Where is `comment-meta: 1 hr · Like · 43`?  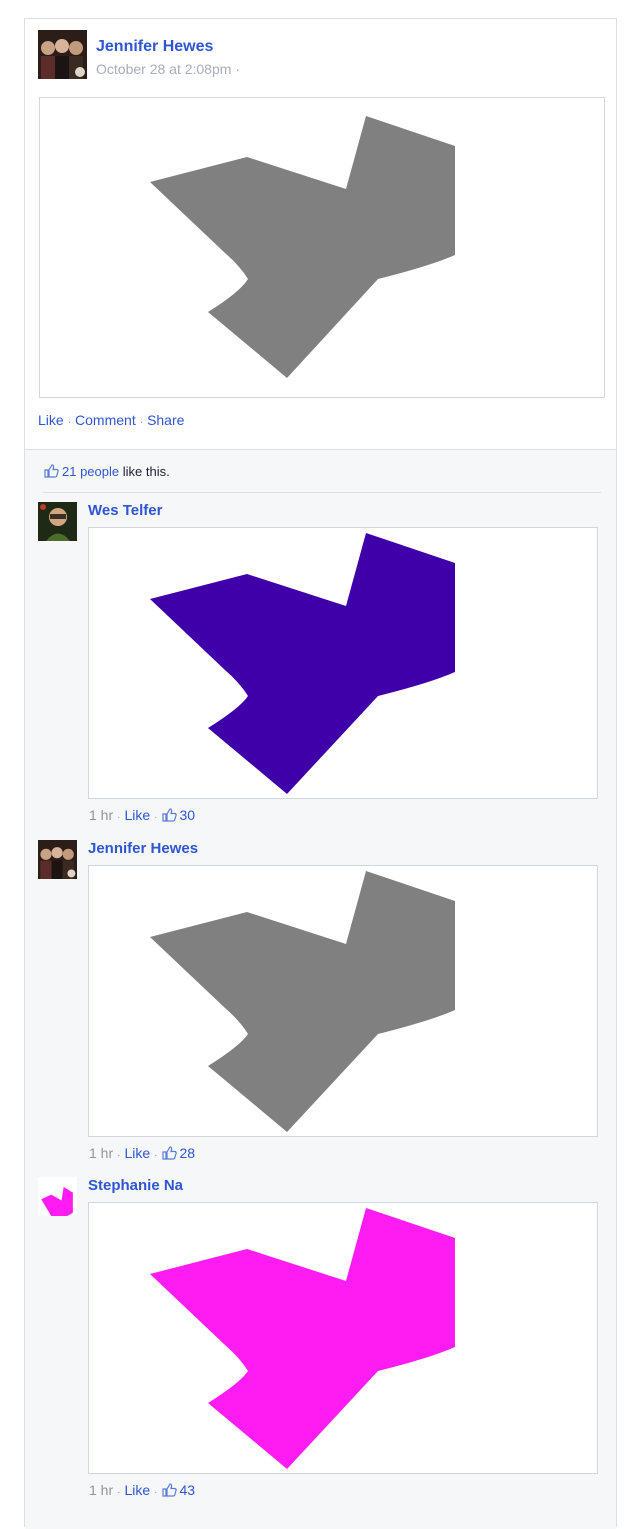
comment-meta: 1 hr · Like · 43 is located at coordinates (142, 1491).